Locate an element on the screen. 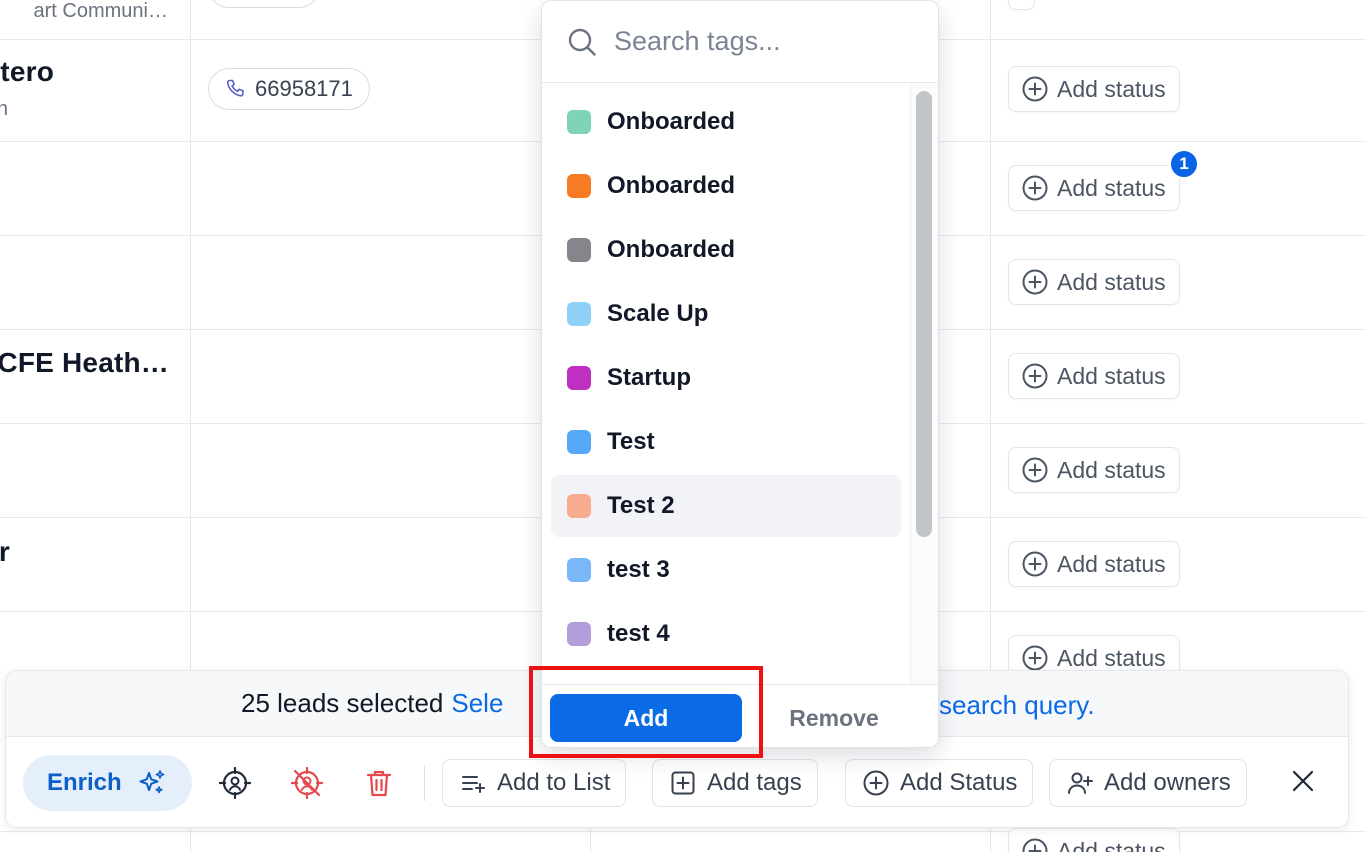 The image size is (1366, 852). search-query-link: search query. is located at coordinates (1017, 705).